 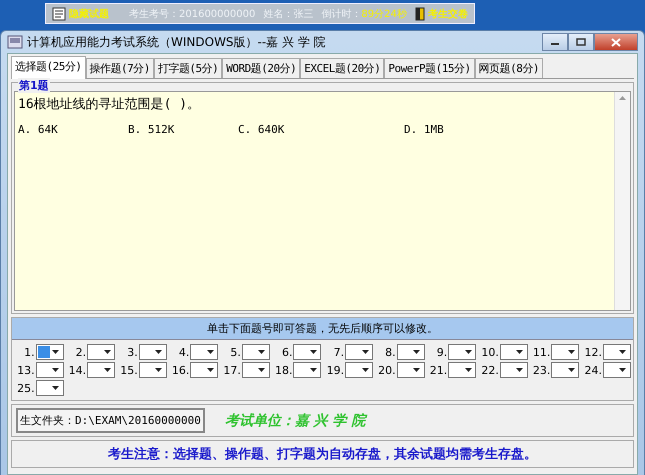 I want to click on question-label: 17., so click(x=232, y=370).